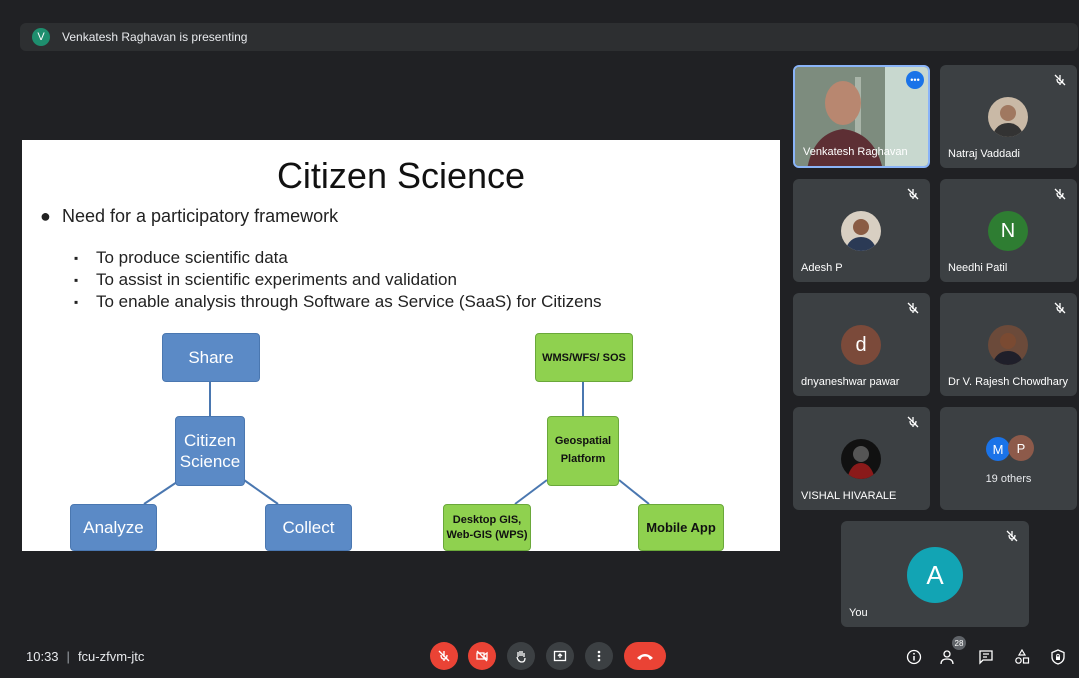 This screenshot has height=678, width=1079. I want to click on camera-off-icon, so click(482, 656).